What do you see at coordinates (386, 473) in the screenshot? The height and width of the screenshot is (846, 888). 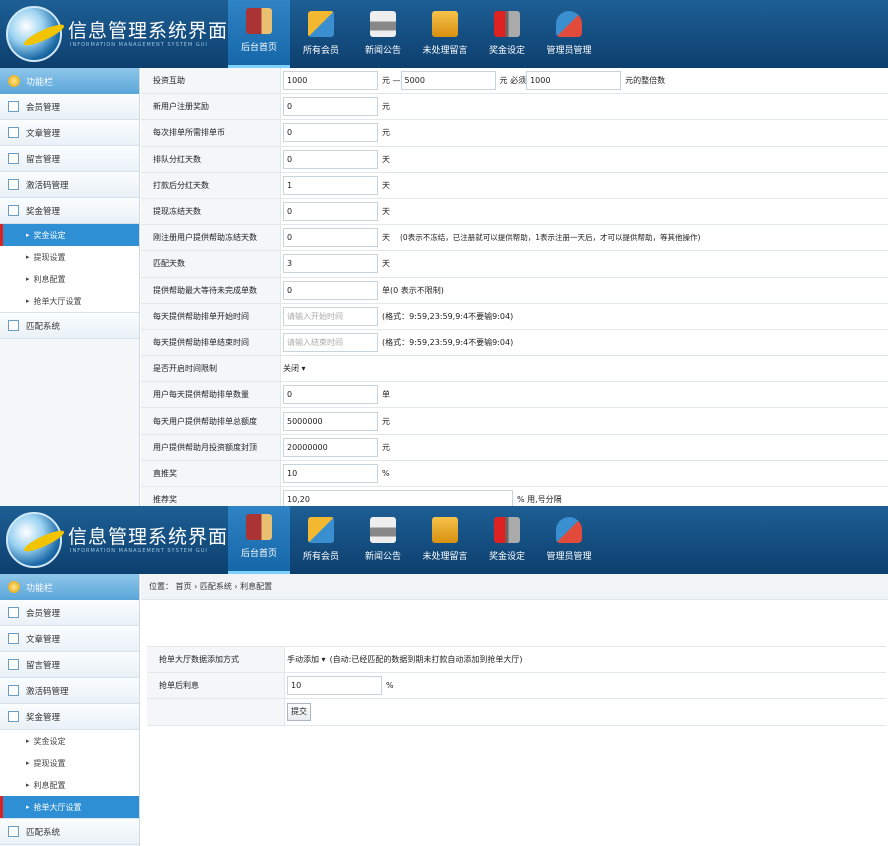 I see `unit-label: %` at bounding box center [386, 473].